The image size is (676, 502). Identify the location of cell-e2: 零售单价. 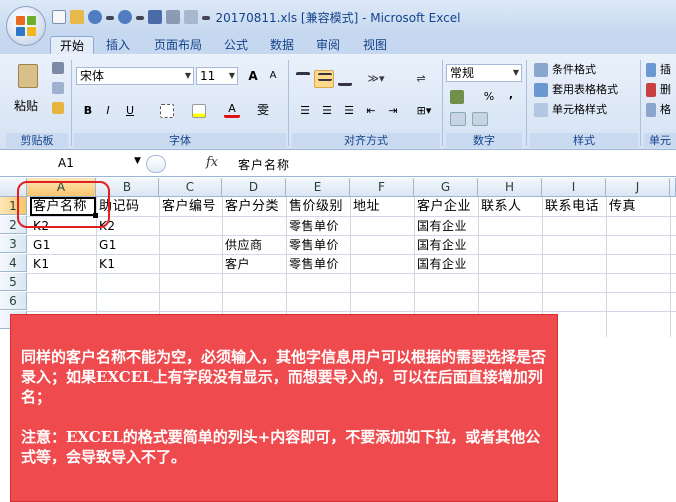
(318, 226).